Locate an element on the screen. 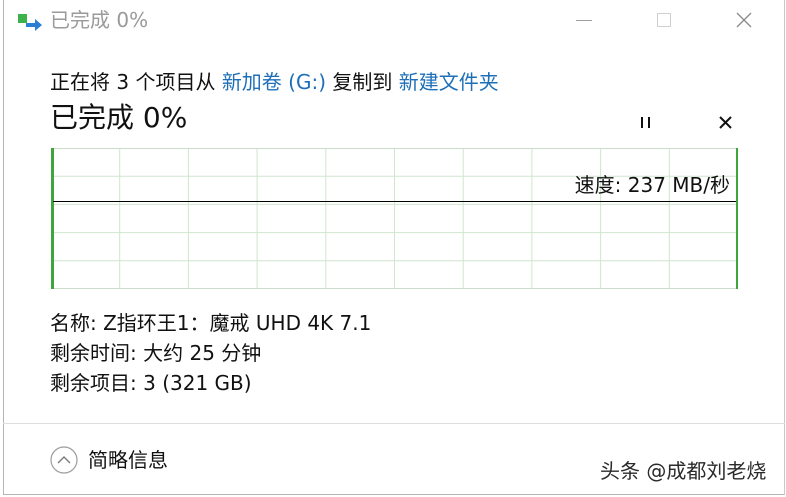  detail-label: 剩余项目: is located at coordinates (93, 383).